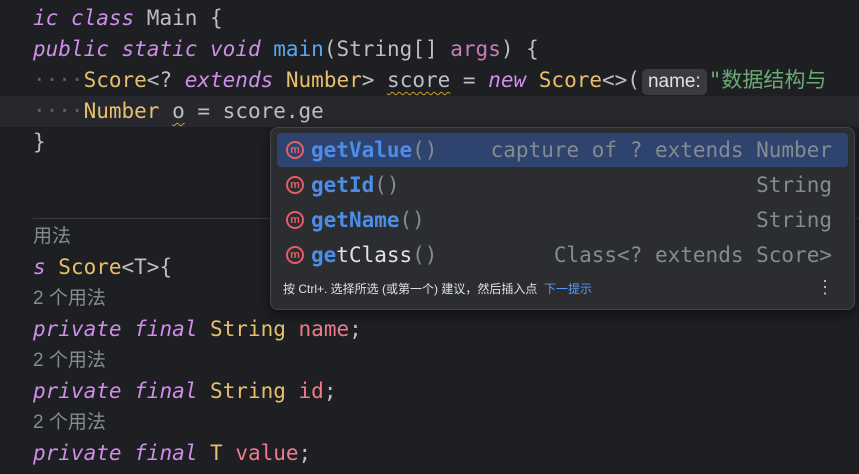 Image resolution: width=859 pixels, height=474 pixels. I want to click on completion-item-type: capture of ? extends Number, so click(661, 150).